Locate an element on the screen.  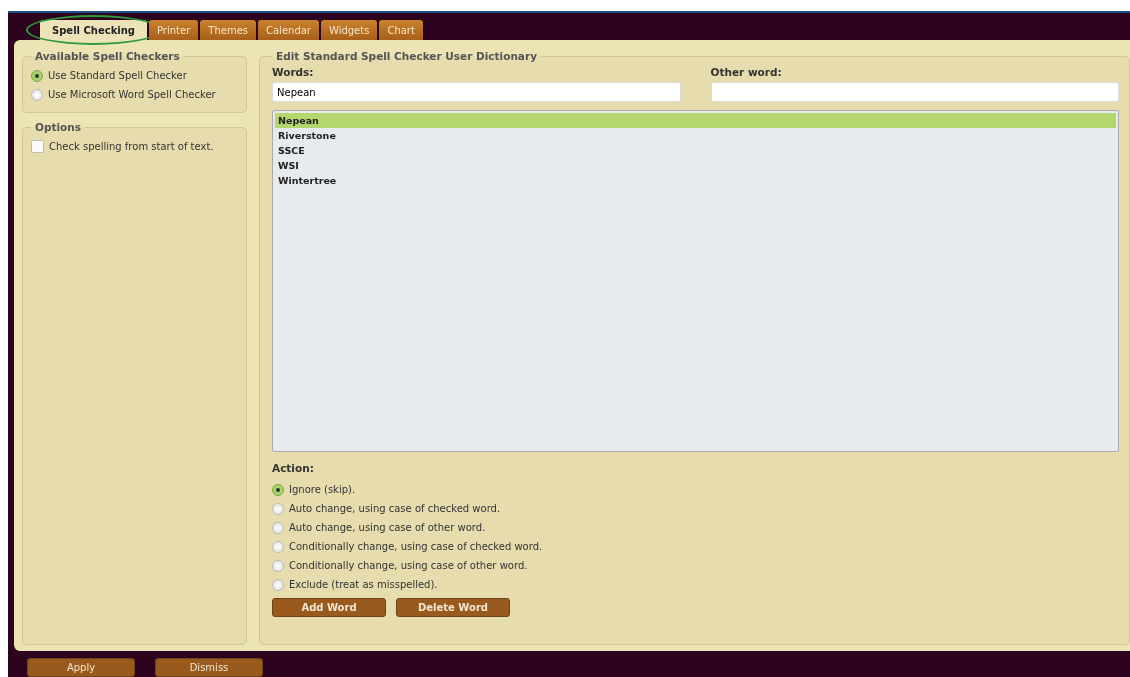
field-label: Other word: is located at coordinates (746, 72).